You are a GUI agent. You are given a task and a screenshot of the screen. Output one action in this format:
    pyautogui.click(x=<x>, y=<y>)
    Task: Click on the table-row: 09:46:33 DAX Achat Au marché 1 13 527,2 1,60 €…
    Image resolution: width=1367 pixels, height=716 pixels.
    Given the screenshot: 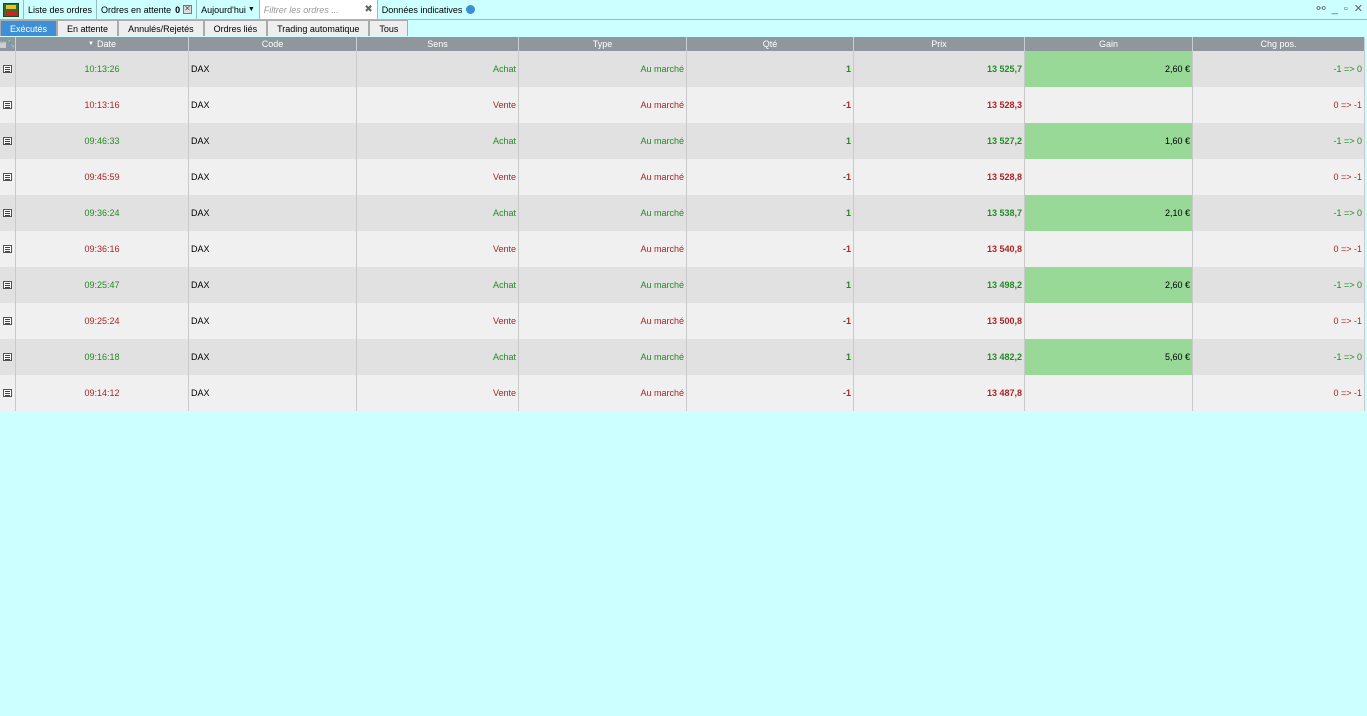 What is the action you would take?
    pyautogui.click(x=682, y=141)
    